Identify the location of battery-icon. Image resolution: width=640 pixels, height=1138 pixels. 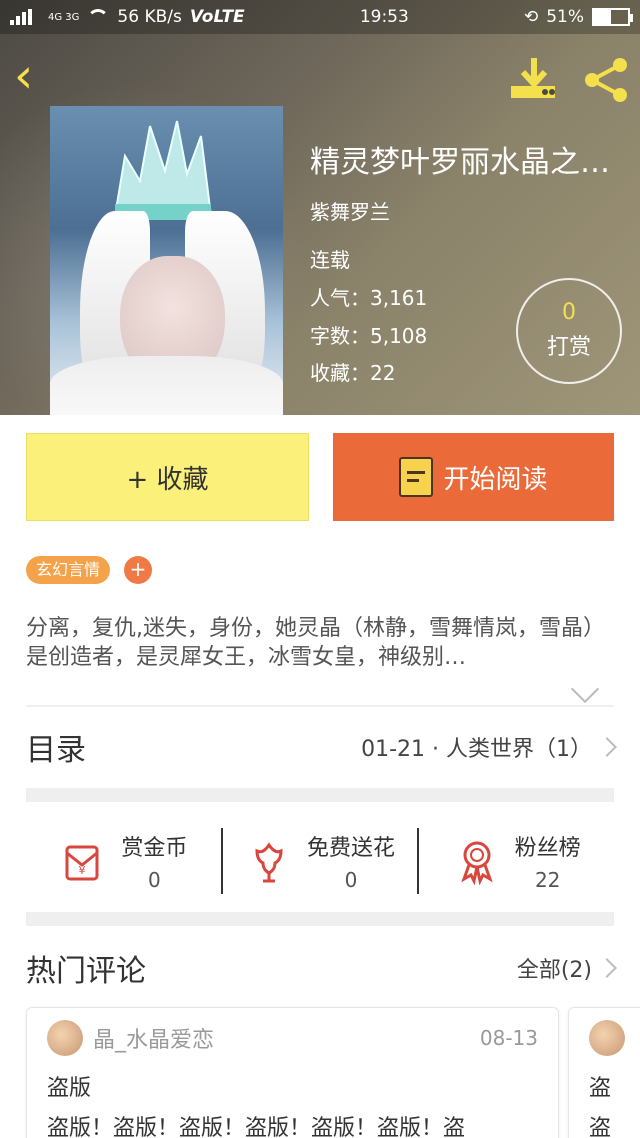
(612, 17).